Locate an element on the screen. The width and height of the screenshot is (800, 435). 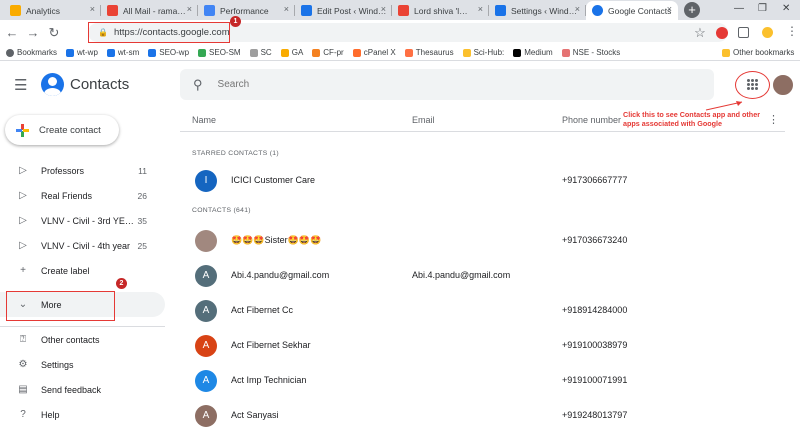
menu-icon: ⋮ is located at coordinates (792, 31).